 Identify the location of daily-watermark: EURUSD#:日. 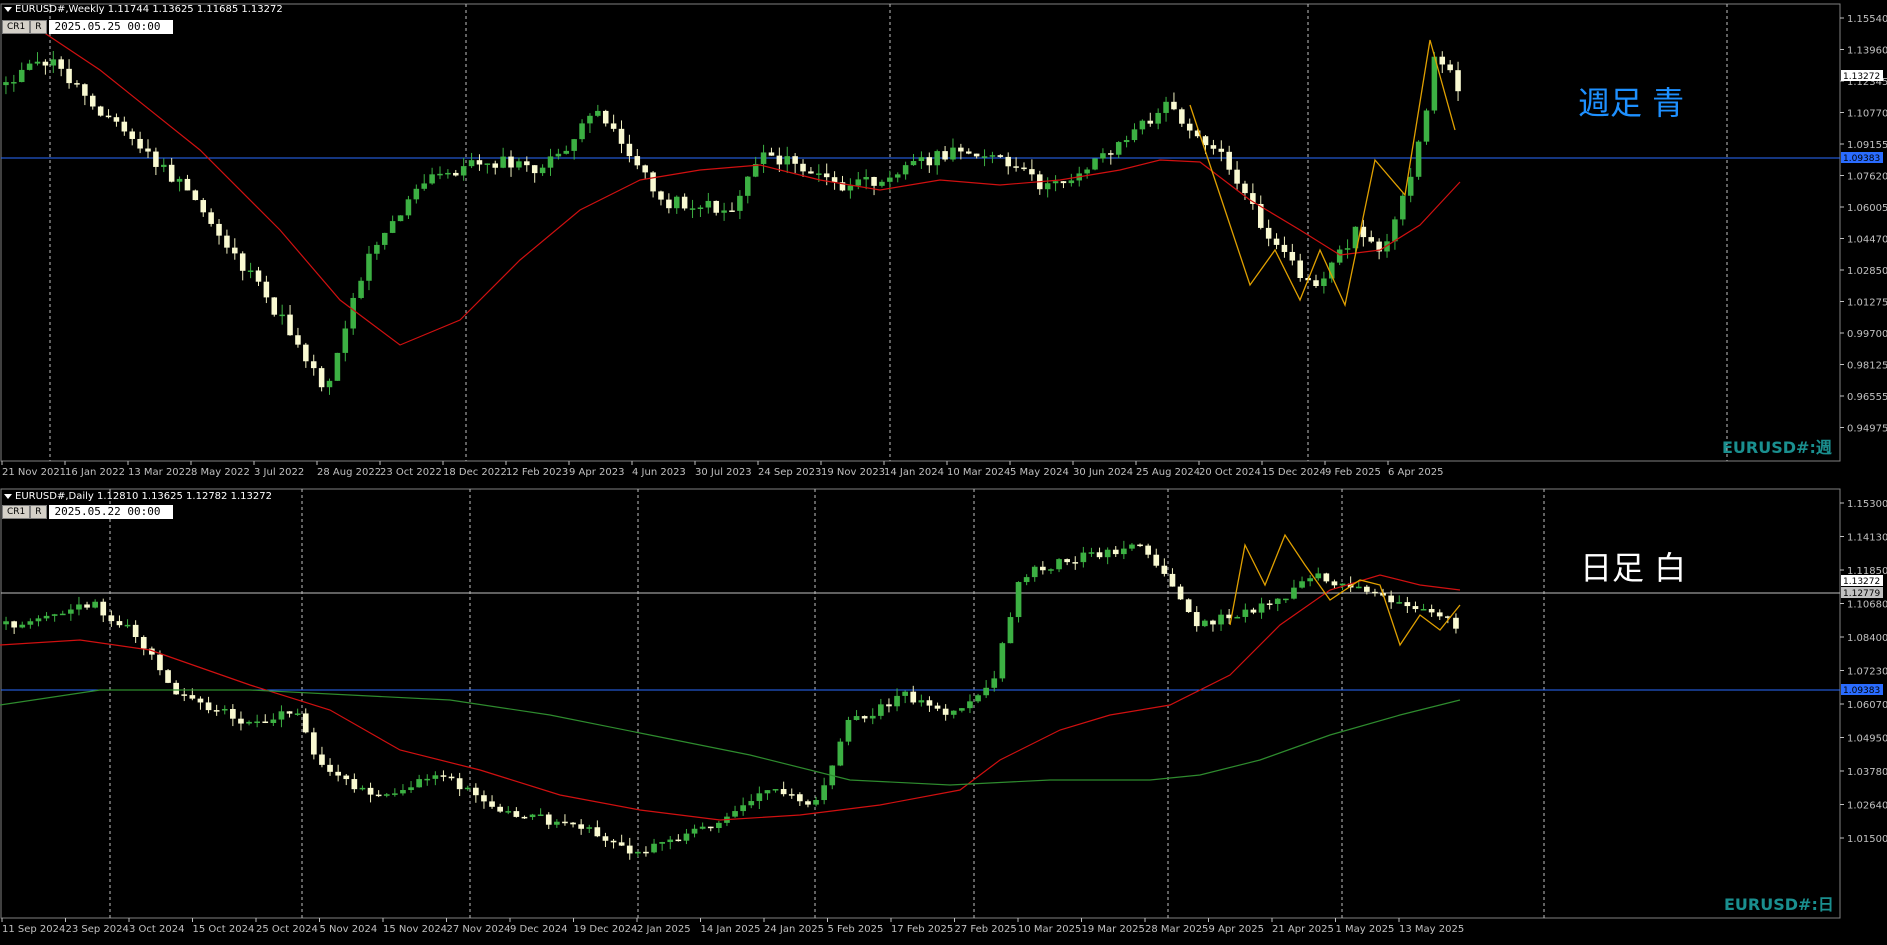
(1779, 904).